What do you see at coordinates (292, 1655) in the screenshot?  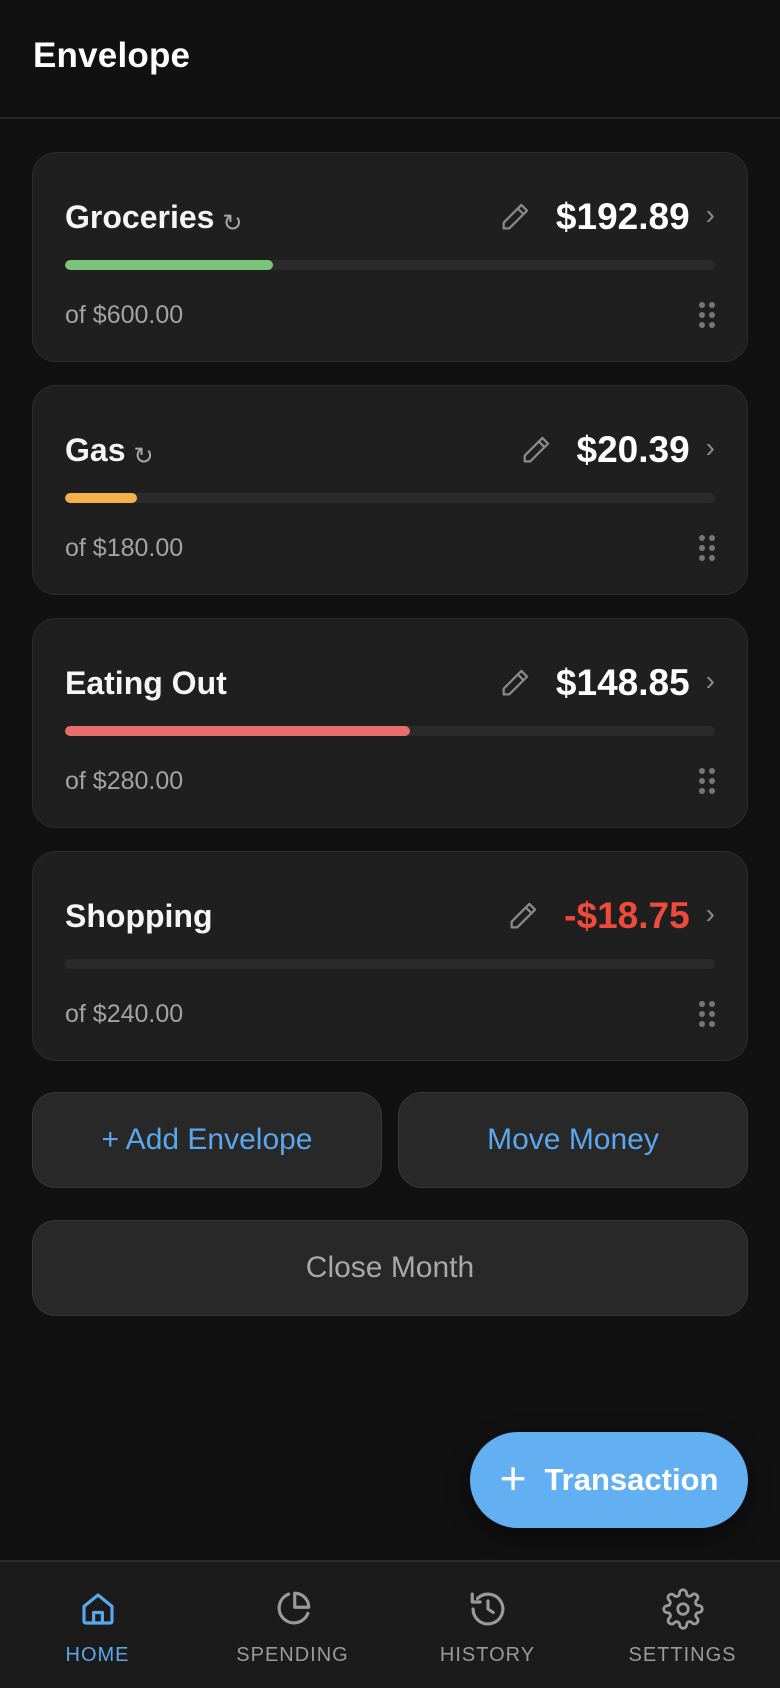 I see `nav-spending-label: SPENDING` at bounding box center [292, 1655].